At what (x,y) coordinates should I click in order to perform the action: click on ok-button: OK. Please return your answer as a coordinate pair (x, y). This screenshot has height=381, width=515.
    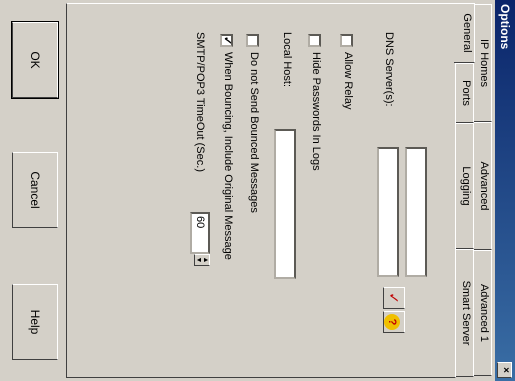
    Looking at the image, I should click on (35, 60).